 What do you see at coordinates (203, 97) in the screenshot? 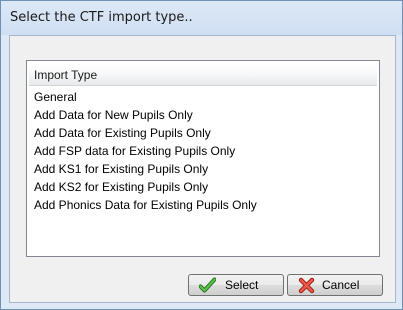
I see `list-item-general: General` at bounding box center [203, 97].